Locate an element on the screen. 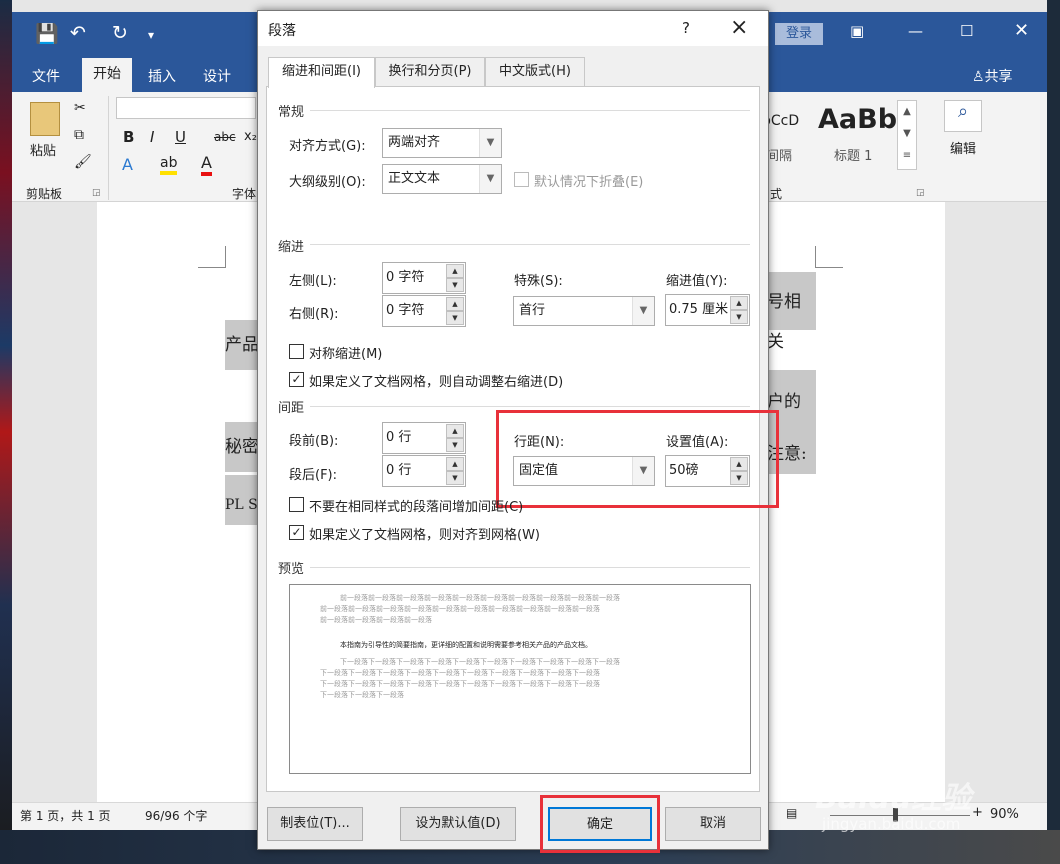 The image size is (1060, 864). tab-line-page-breaks: 换行和分页(P) is located at coordinates (430, 72).